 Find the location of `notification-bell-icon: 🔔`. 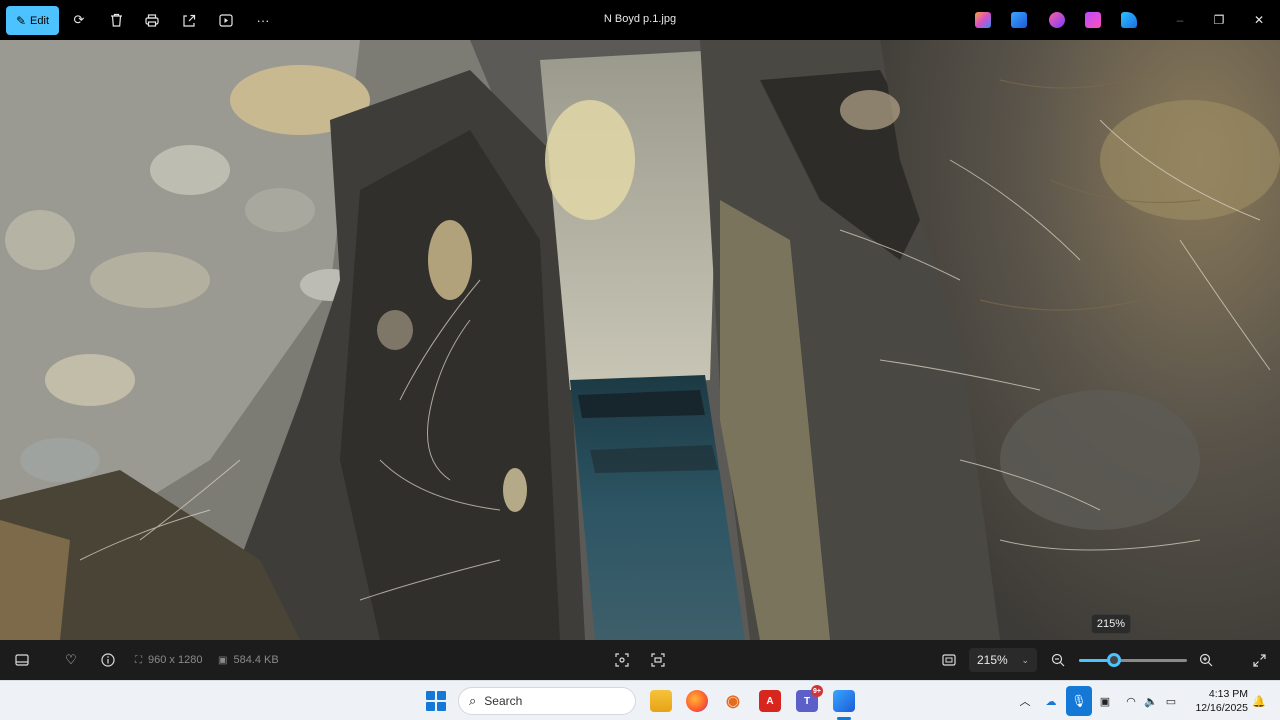

notification-bell-icon: 🔔 is located at coordinates (1259, 701).